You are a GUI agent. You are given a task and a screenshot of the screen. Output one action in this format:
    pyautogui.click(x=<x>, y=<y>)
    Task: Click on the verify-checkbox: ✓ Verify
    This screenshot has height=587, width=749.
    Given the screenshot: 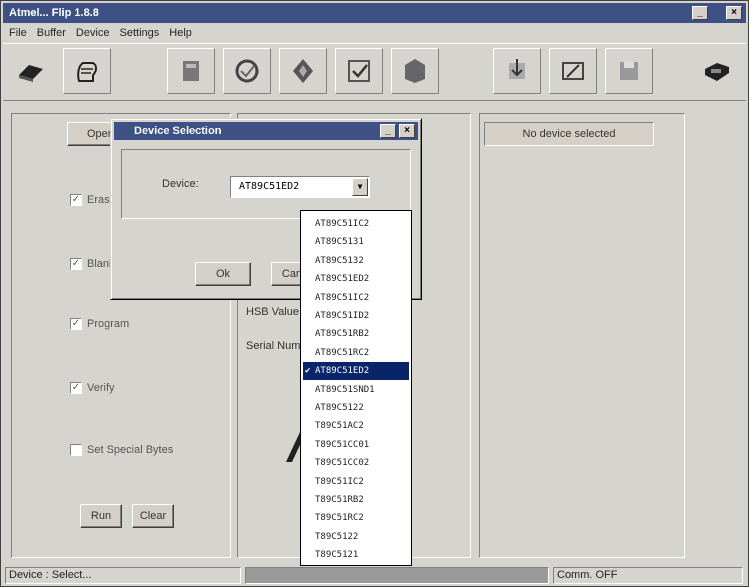 What is the action you would take?
    pyautogui.click(x=92, y=388)
    